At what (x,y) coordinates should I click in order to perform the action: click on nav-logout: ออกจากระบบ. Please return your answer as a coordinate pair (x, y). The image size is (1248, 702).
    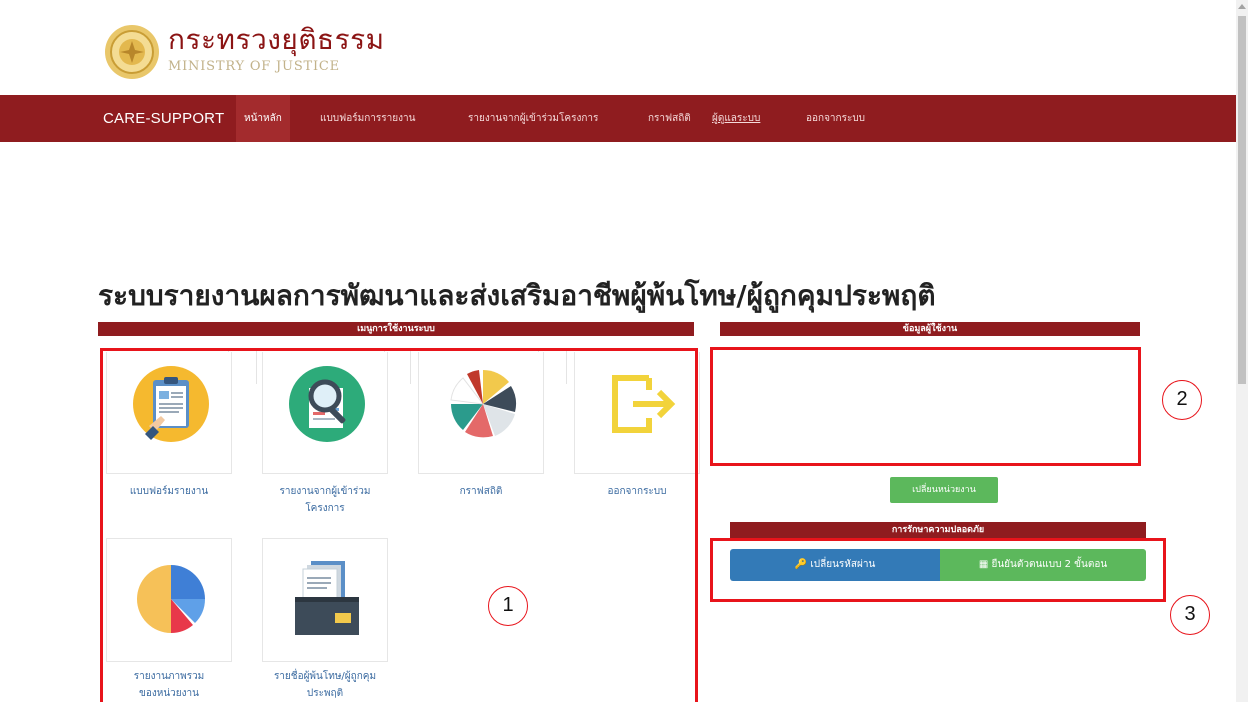
    Looking at the image, I should click on (835, 118).